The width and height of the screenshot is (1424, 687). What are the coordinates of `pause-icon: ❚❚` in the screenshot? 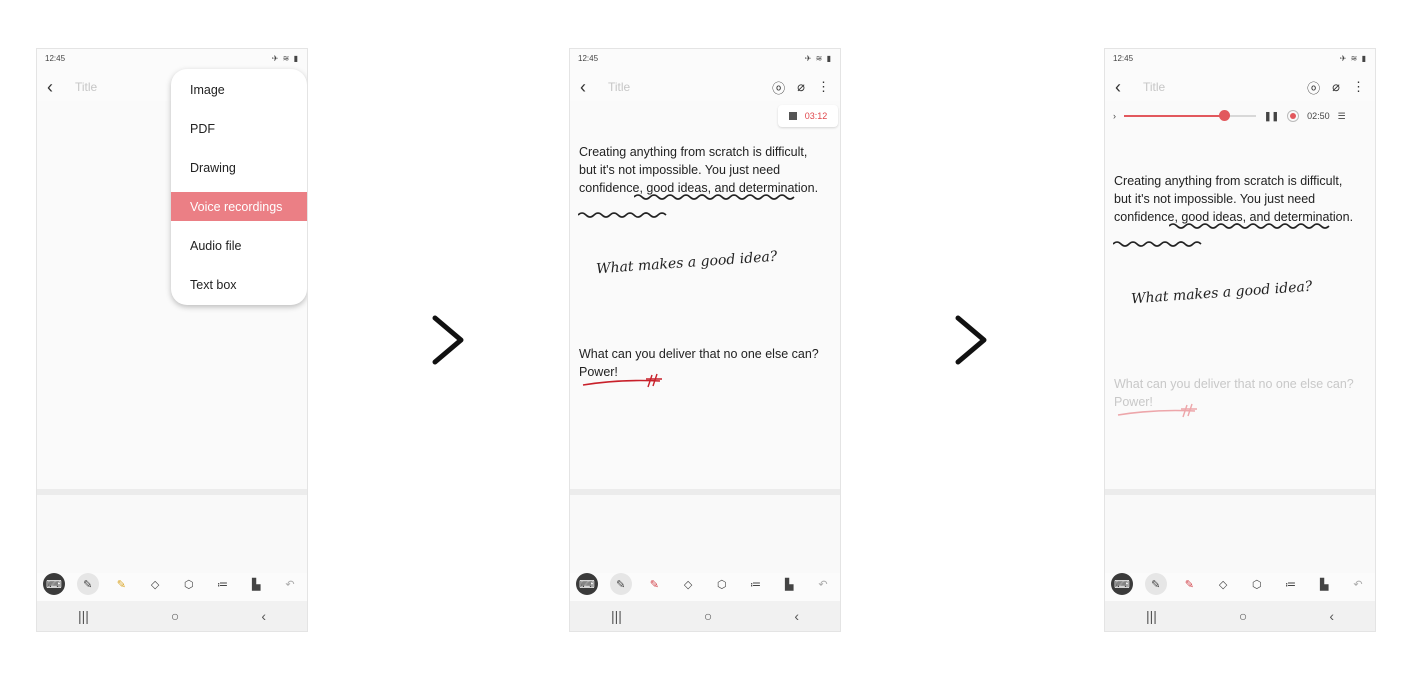 It's located at (1271, 116).